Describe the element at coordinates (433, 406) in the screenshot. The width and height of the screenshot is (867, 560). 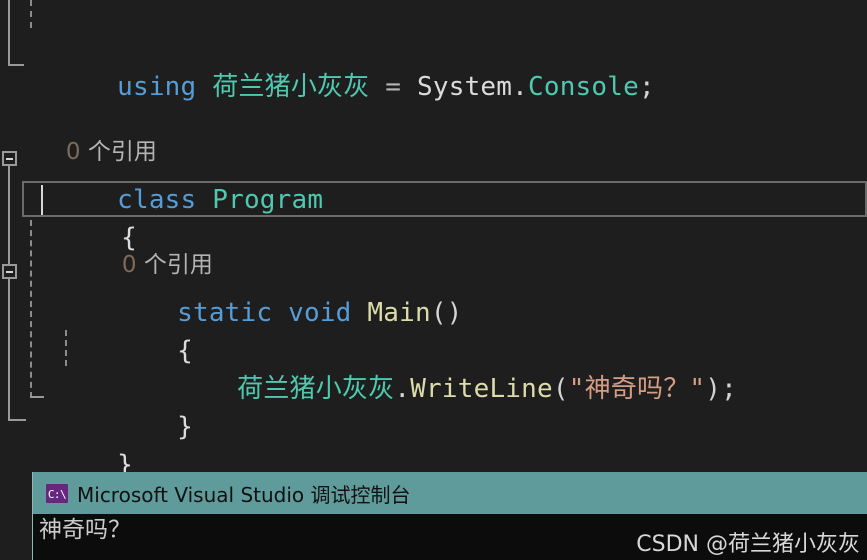
I see `code-line-main-close-brace: }` at that location.